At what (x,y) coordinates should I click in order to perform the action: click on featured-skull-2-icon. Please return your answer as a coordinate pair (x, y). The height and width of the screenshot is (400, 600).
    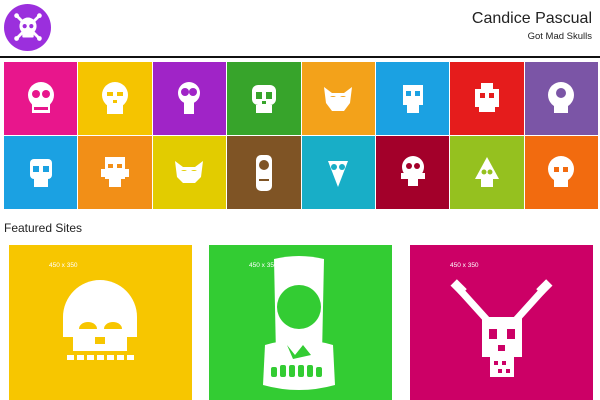
    Looking at the image, I should click on (299, 323).